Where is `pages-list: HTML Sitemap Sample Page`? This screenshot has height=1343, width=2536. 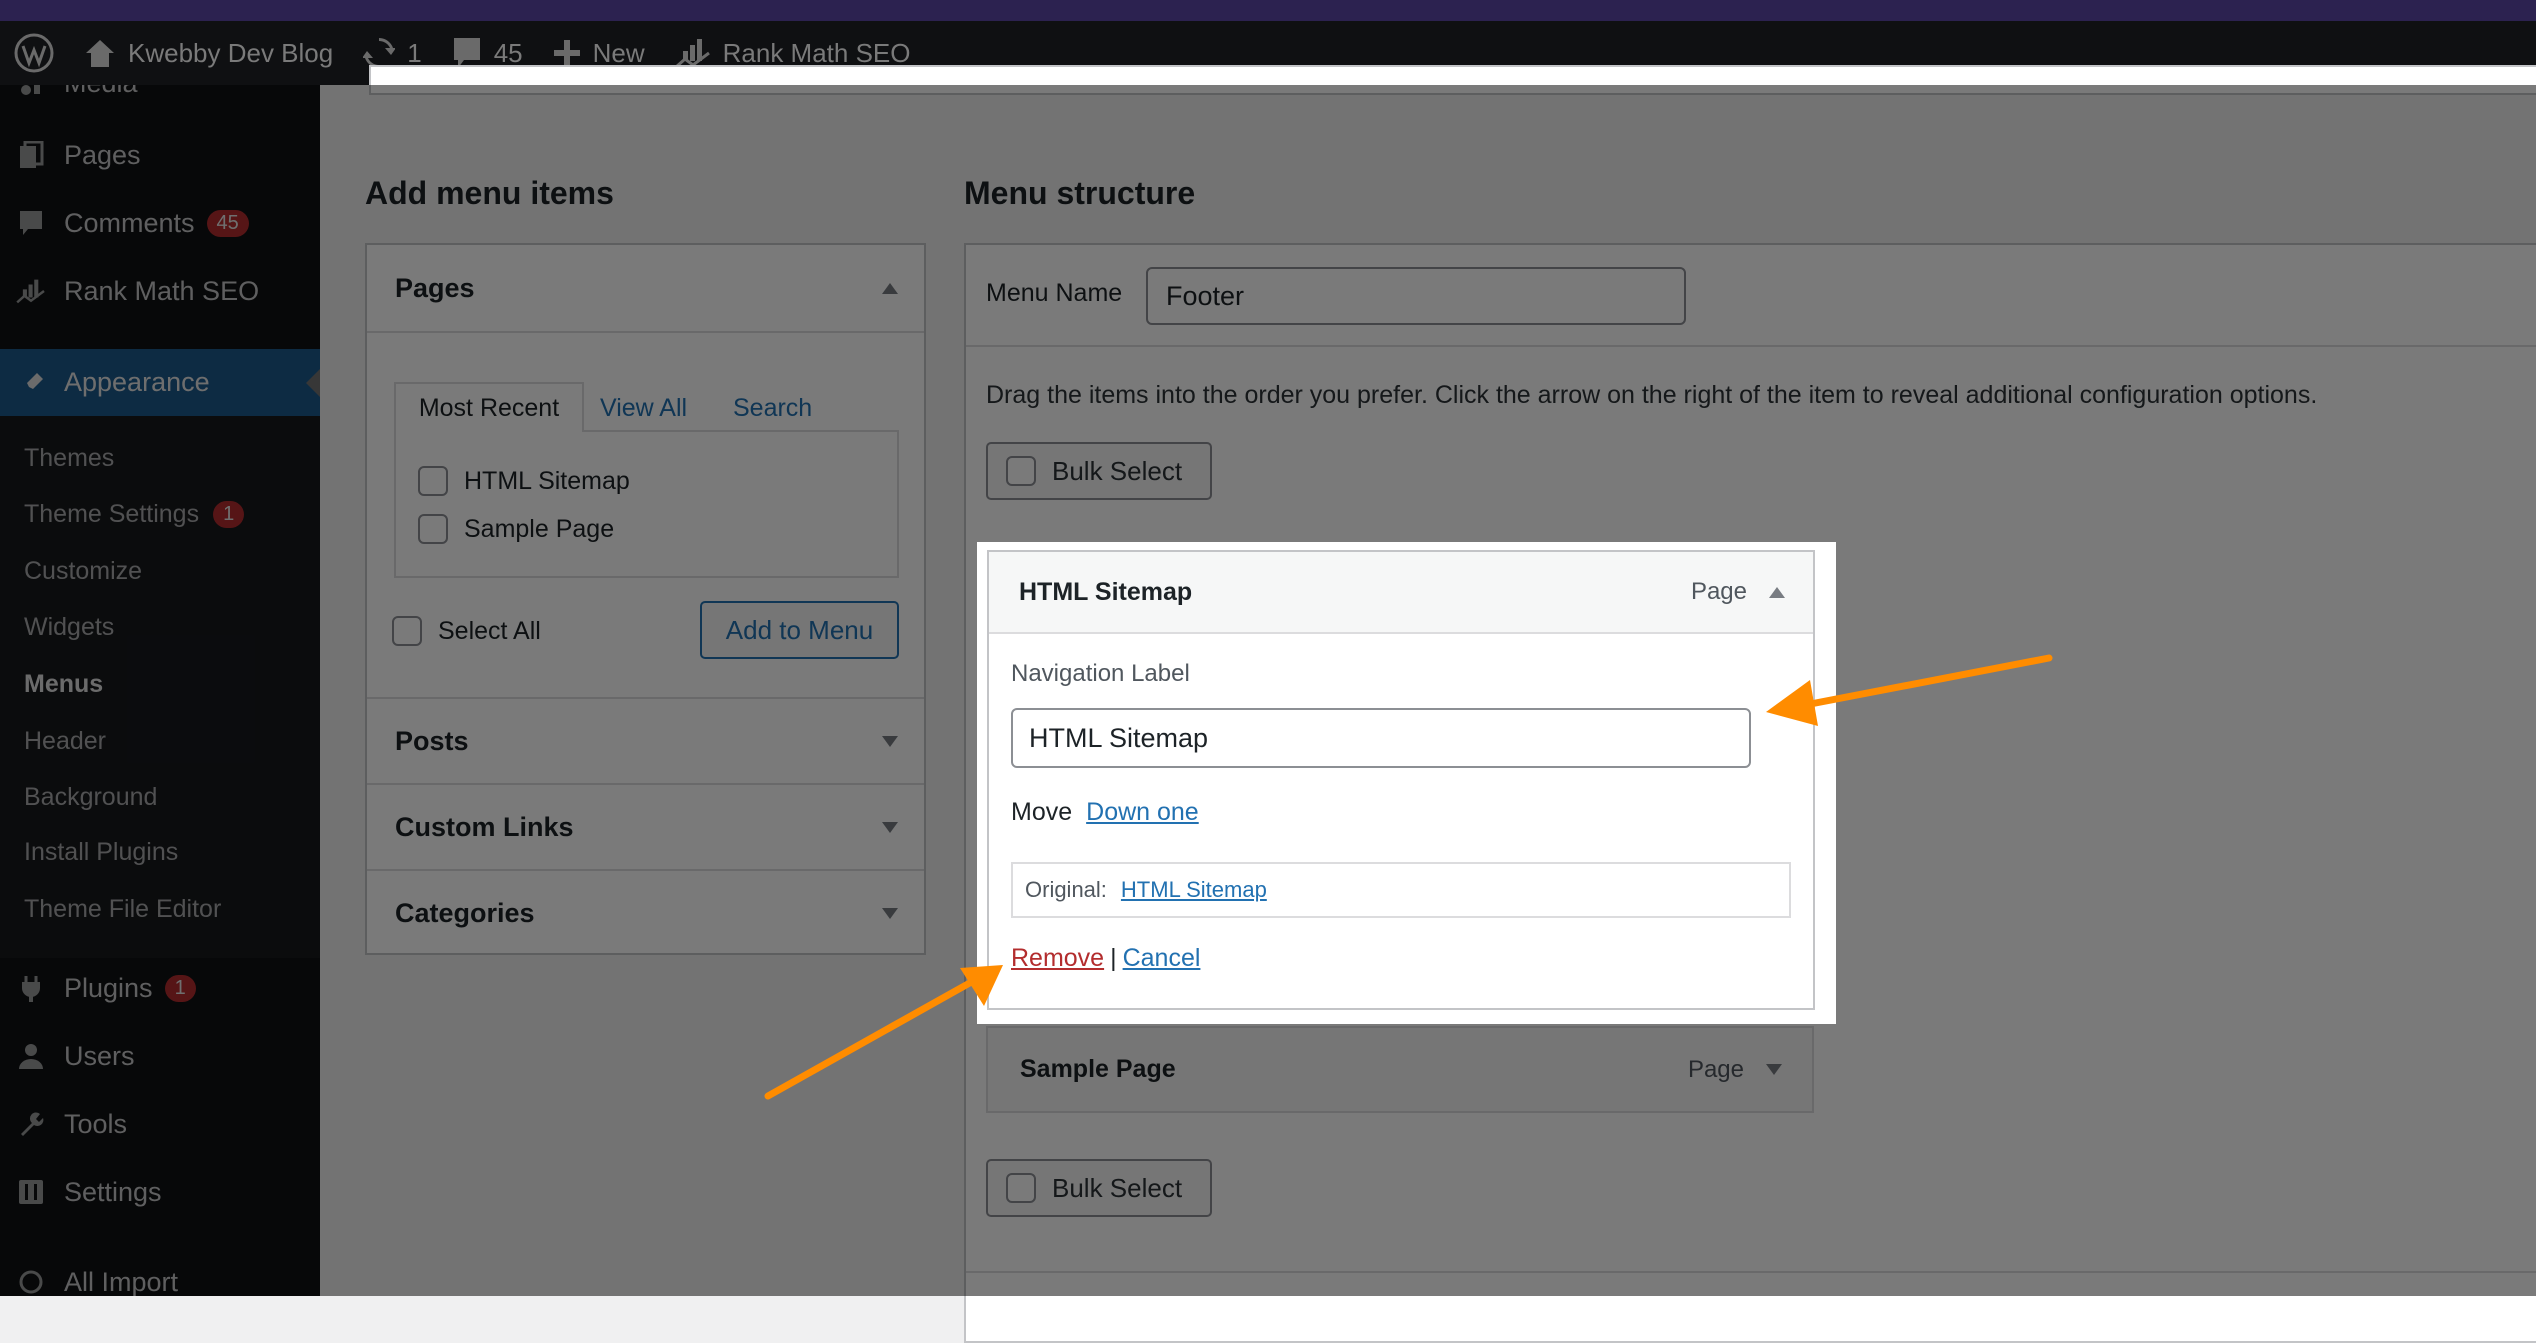
pages-list: HTML Sitemap Sample Page is located at coordinates (646, 504).